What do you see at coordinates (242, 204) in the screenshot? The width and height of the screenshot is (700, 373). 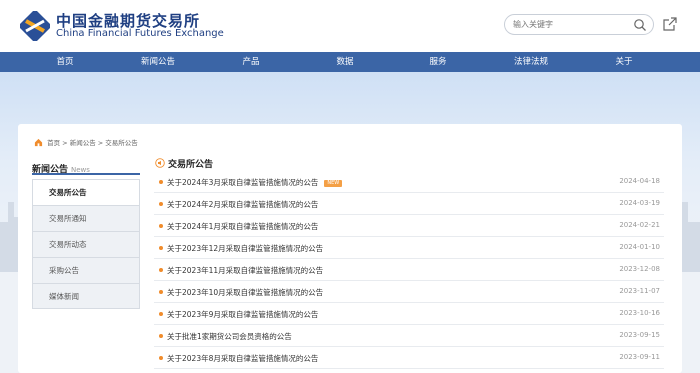 I see `announcement-title: 关于2024年2月采取自律监管措施情况的公告` at bounding box center [242, 204].